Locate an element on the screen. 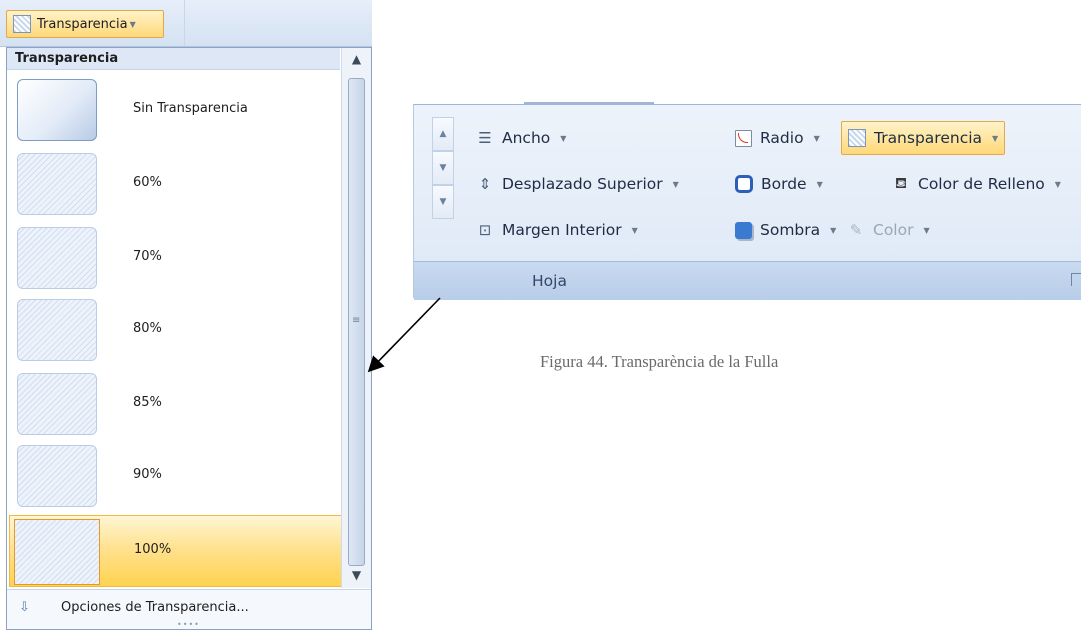 The image size is (1081, 630). gallery-up-icon: ▲ is located at coordinates (443, 134).